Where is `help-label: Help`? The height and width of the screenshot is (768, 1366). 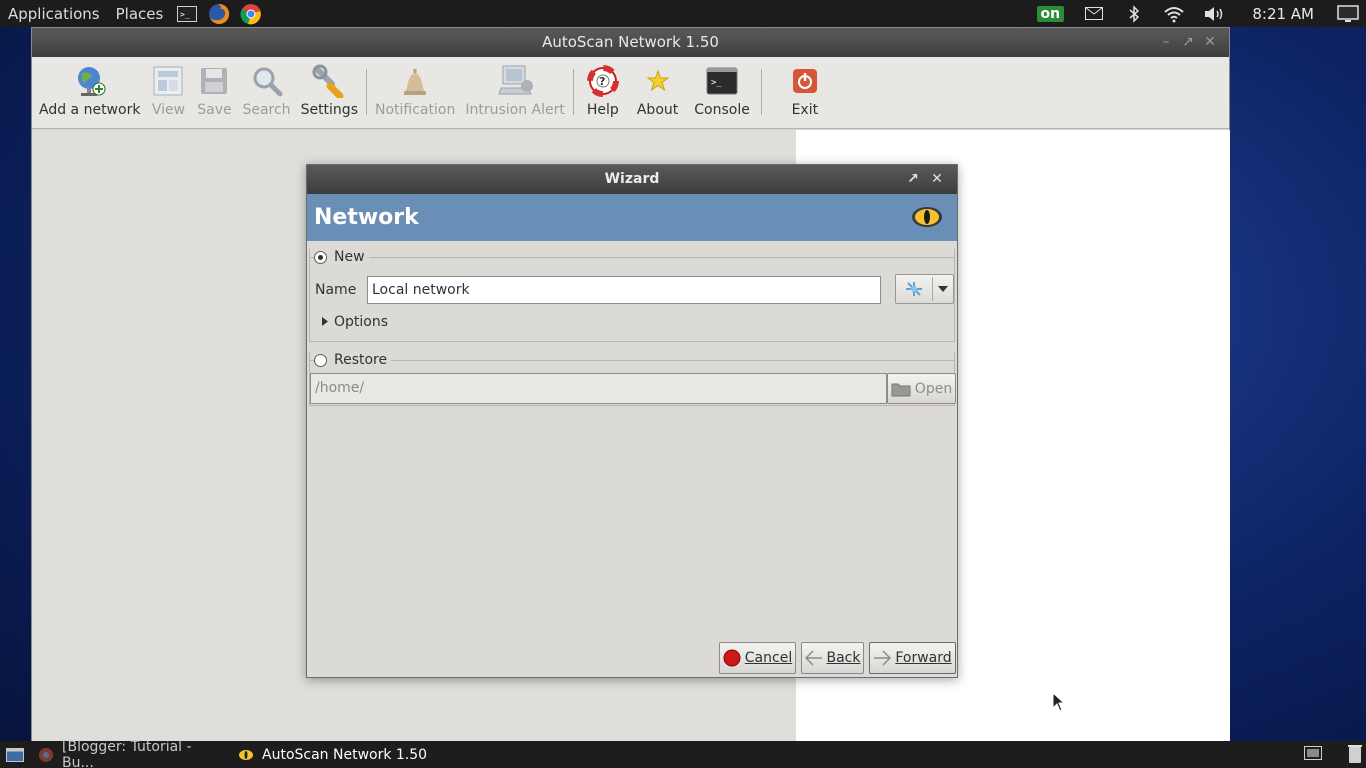 help-label: Help is located at coordinates (602, 110).